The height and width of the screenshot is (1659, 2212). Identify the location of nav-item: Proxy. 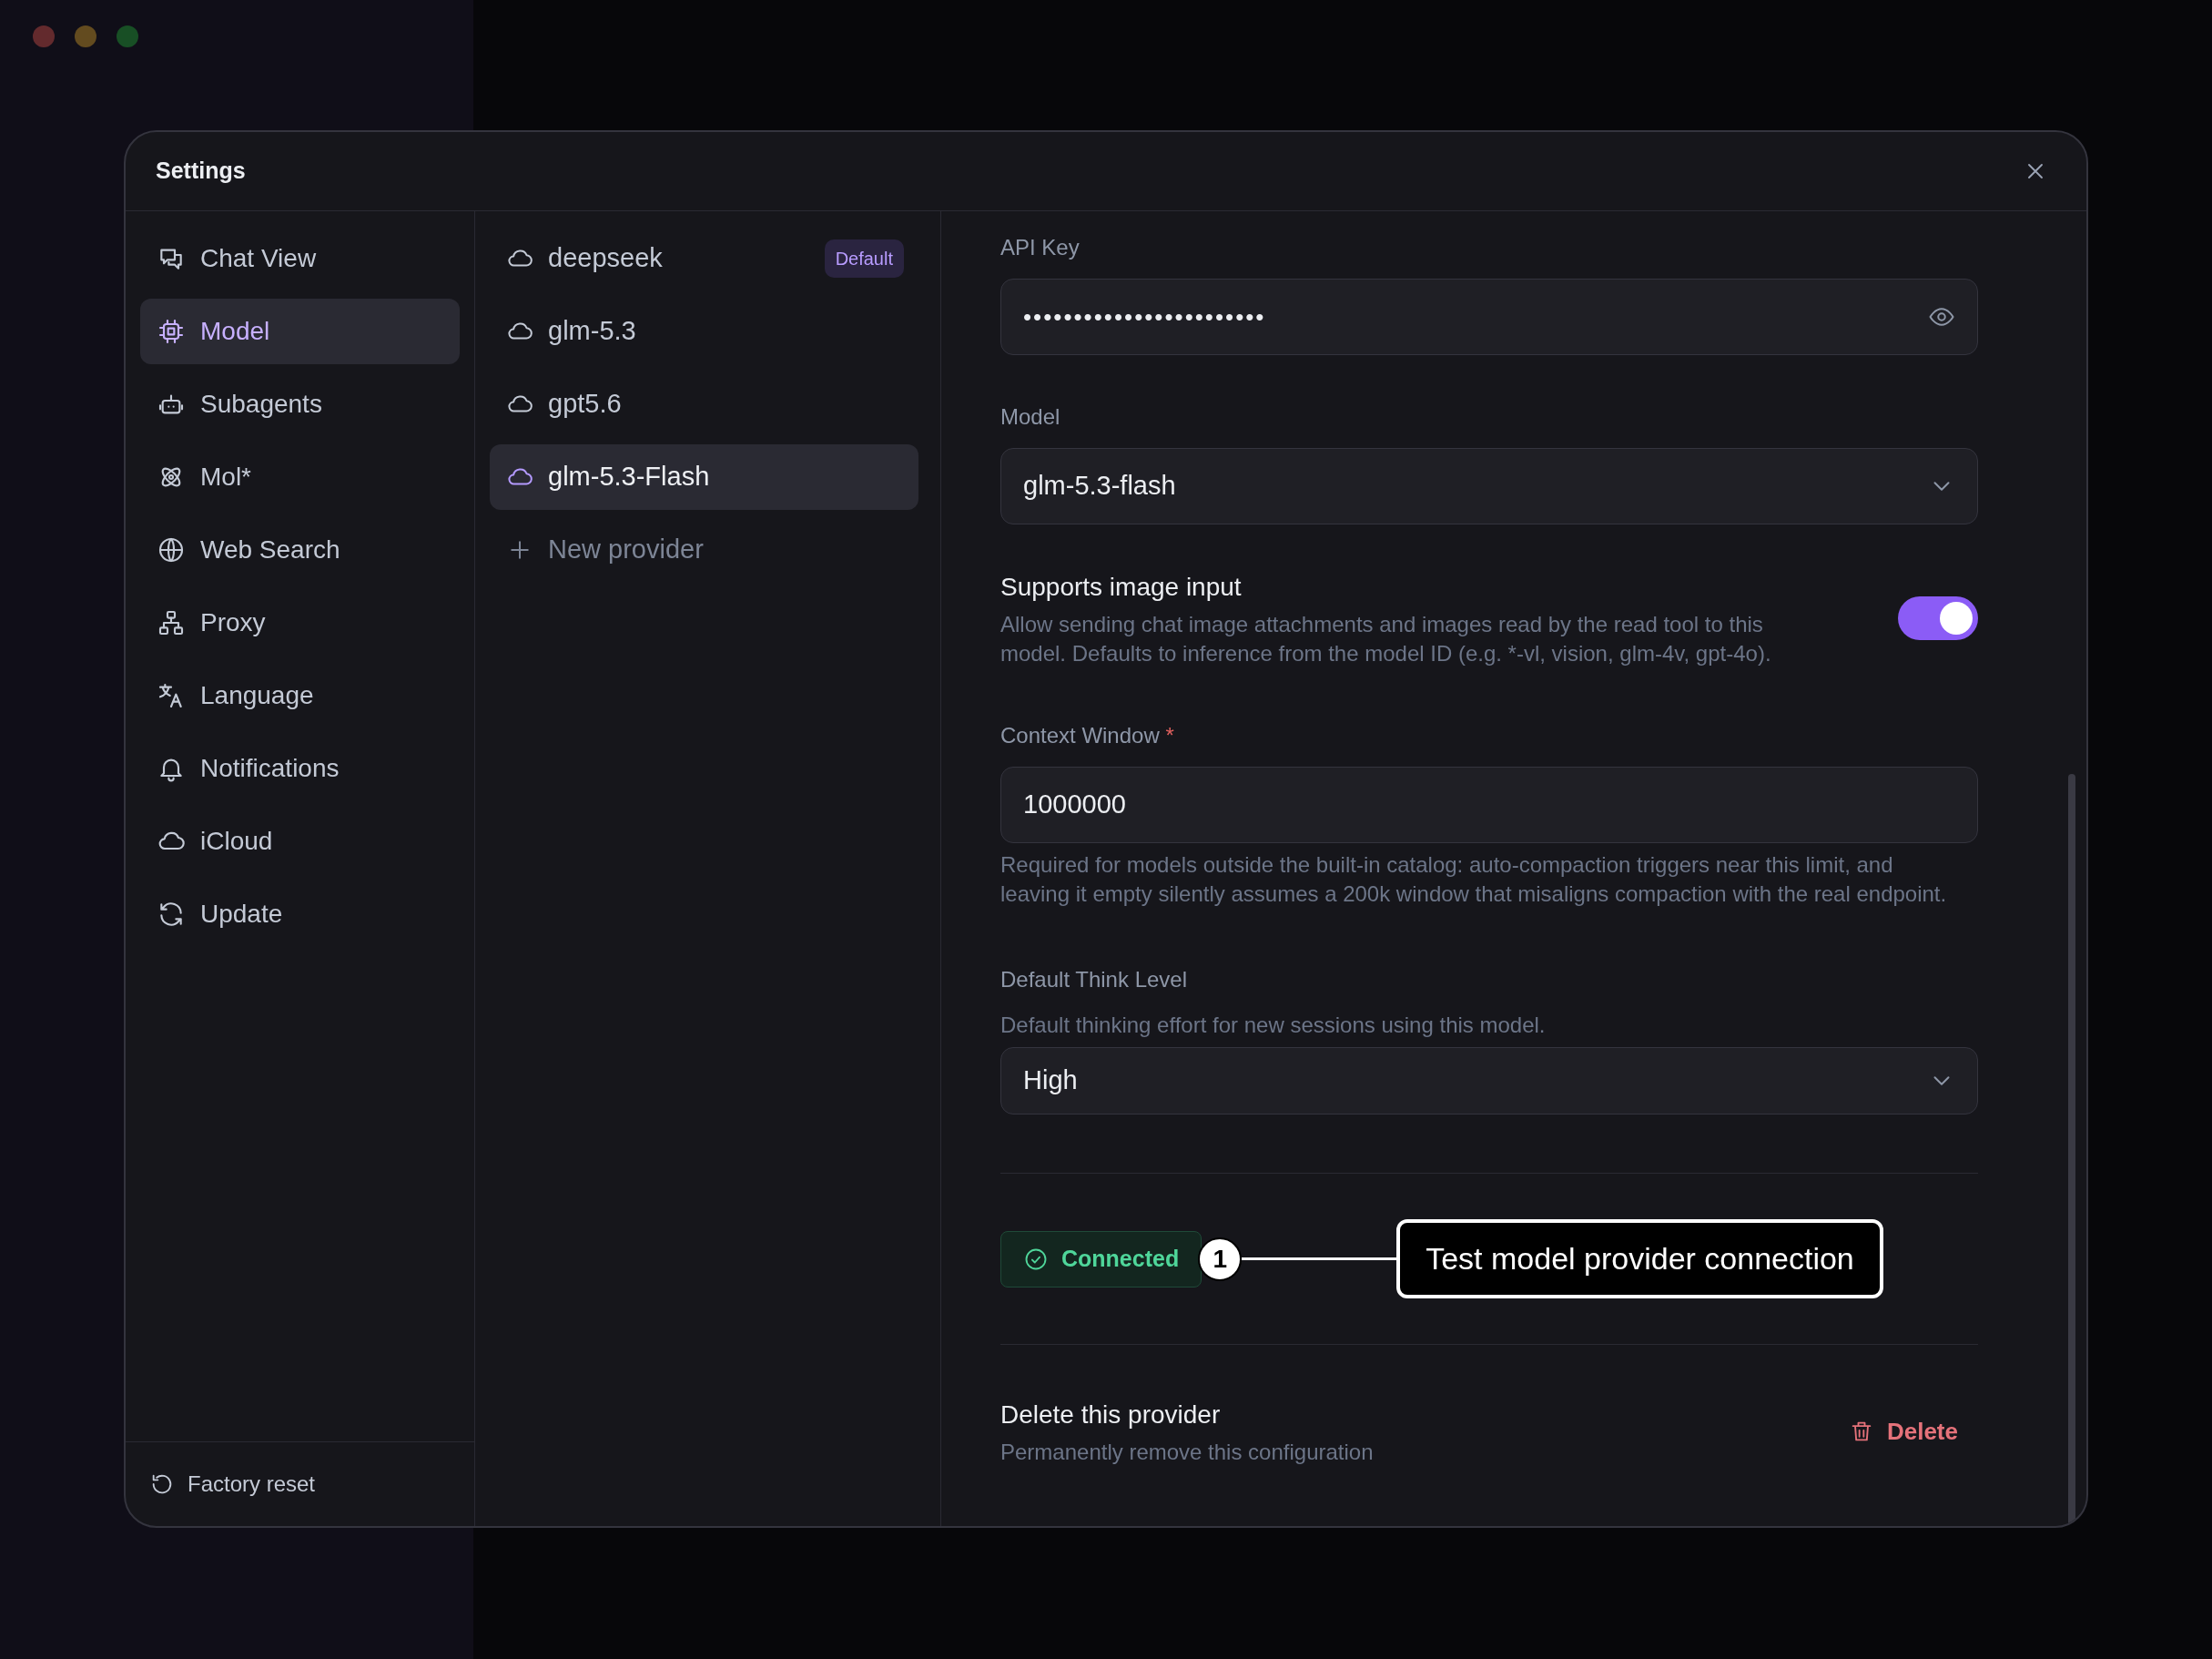
(300, 623).